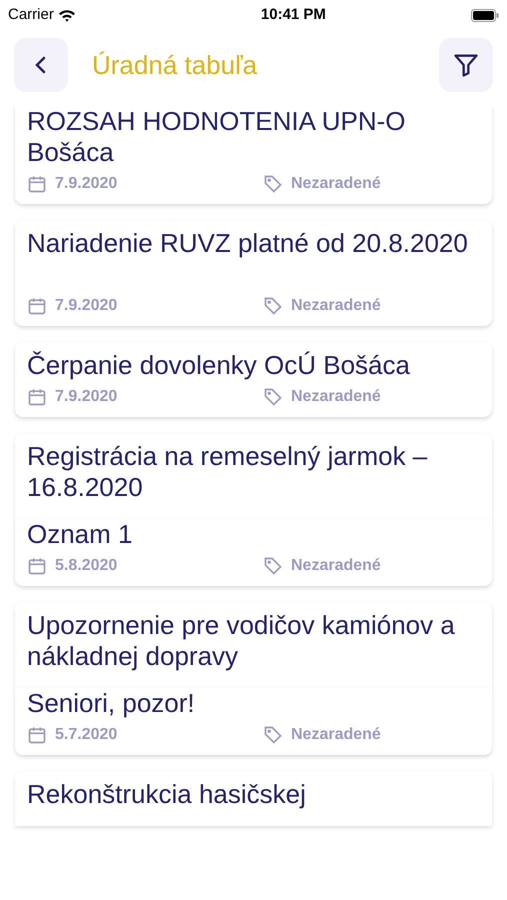  Describe the element at coordinates (86, 735) in the screenshot. I see `date-text: 5.7.2020` at that location.